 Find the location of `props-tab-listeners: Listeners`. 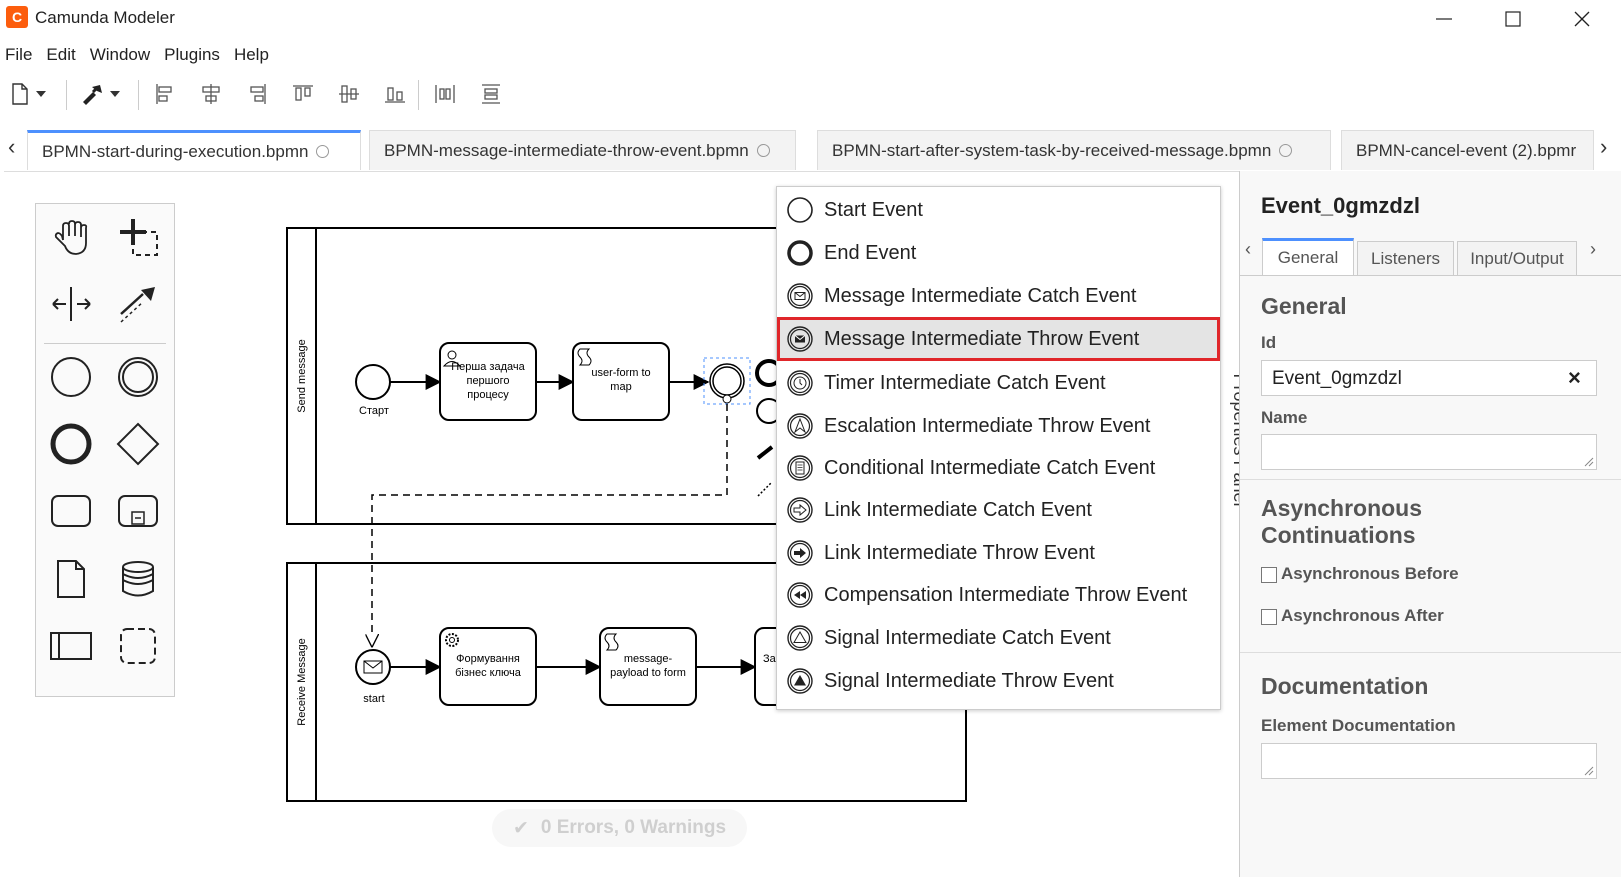

props-tab-listeners: Listeners is located at coordinates (1405, 258).